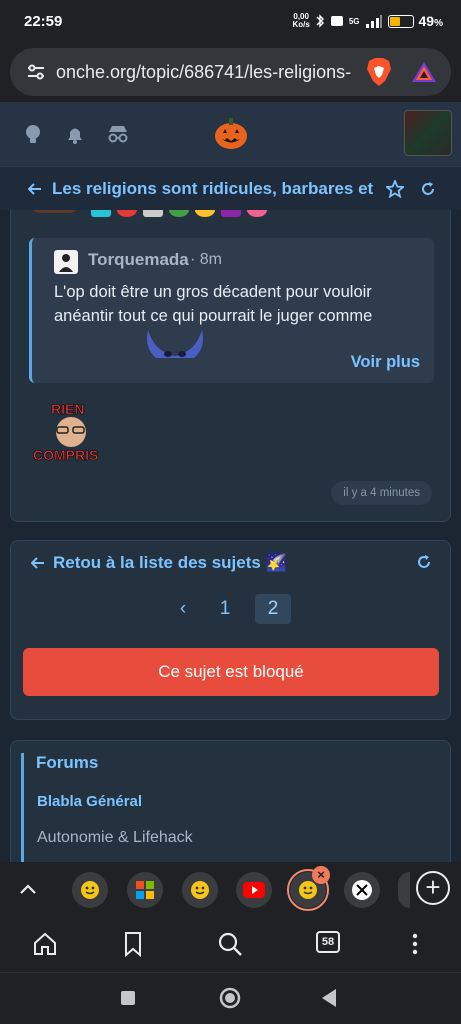  I want to click on status-icons: 0,00 Ko/s 5G 49%, so click(368, 21).